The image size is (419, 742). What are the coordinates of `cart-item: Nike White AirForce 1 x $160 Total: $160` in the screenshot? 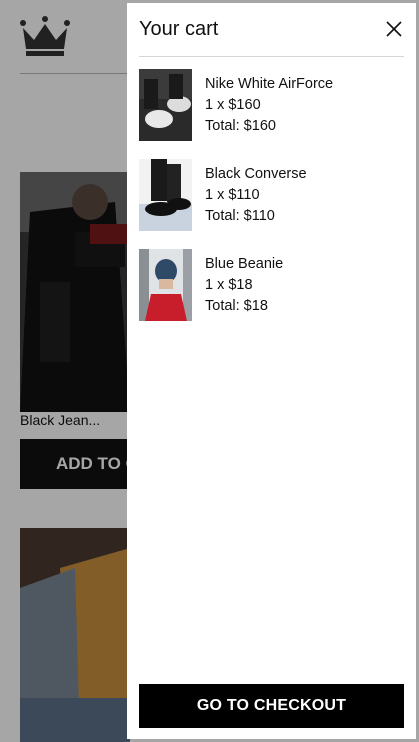 It's located at (271, 114).